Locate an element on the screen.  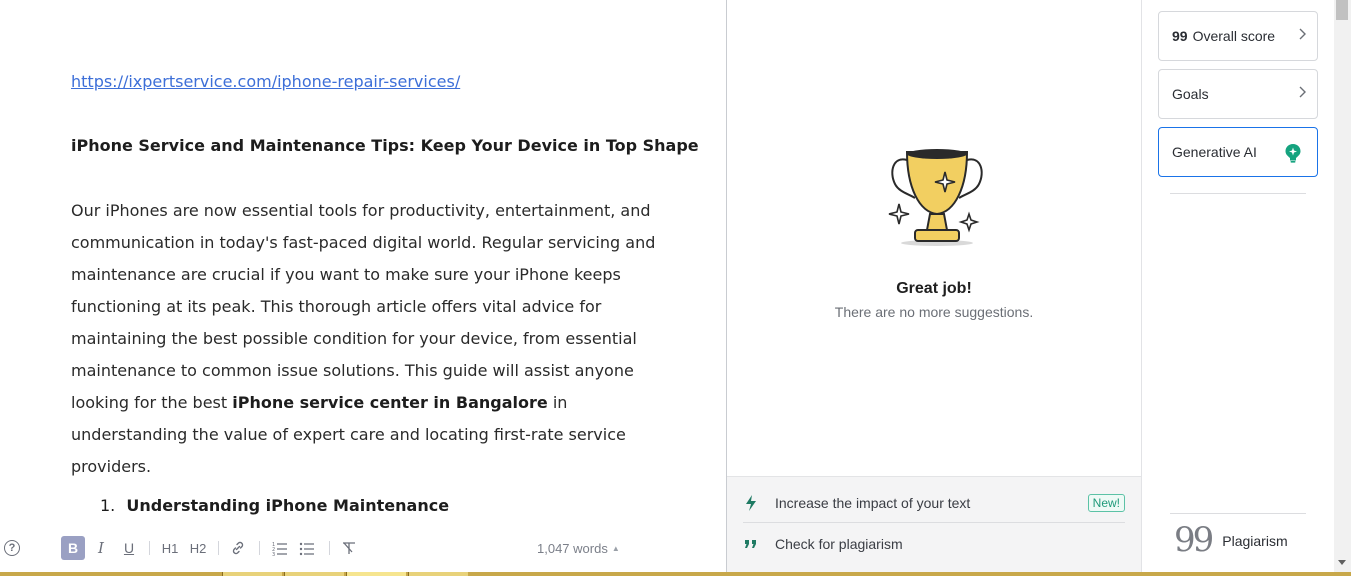
generative-ai-button: Generative AI is located at coordinates (1238, 152).